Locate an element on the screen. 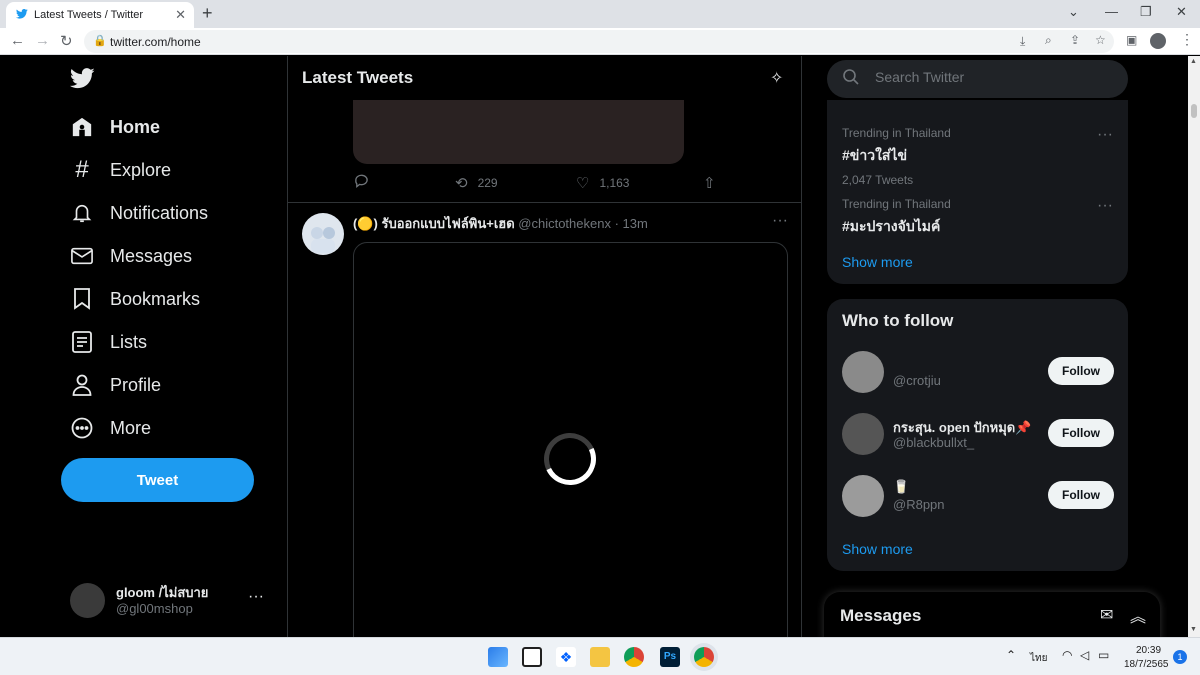  nav-bookmarks: Bookmarks is located at coordinates (135, 299).